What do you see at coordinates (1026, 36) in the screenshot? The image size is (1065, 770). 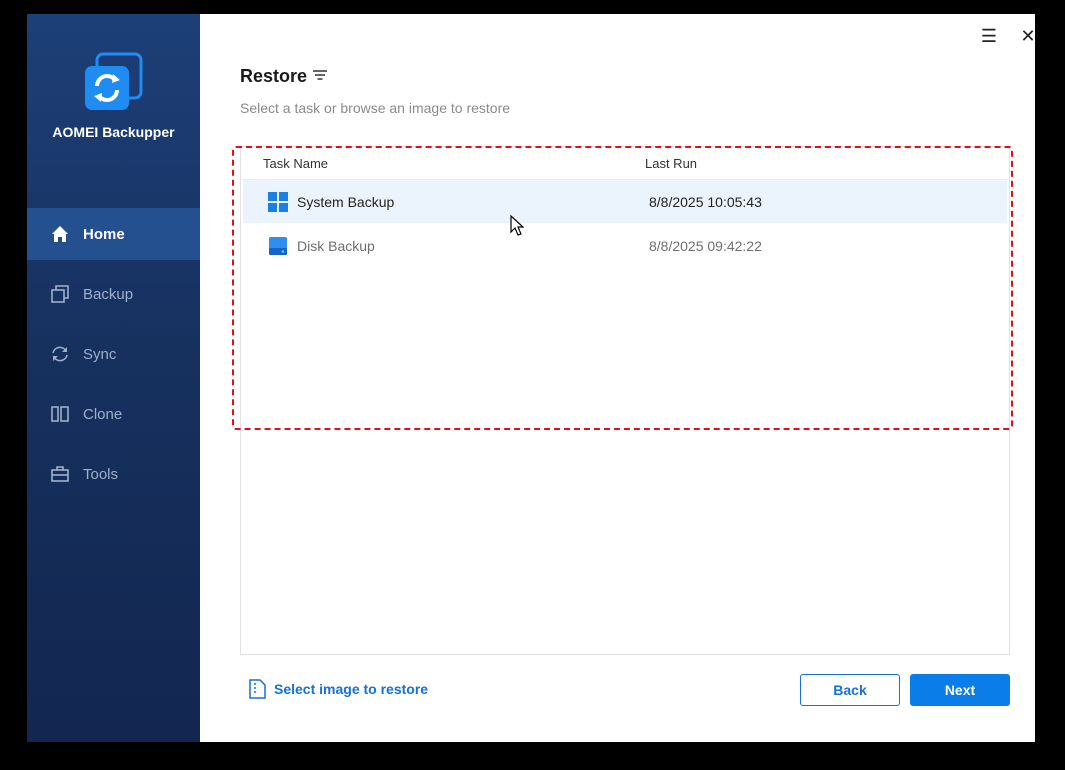 I see `close-icon: ✕` at bounding box center [1026, 36].